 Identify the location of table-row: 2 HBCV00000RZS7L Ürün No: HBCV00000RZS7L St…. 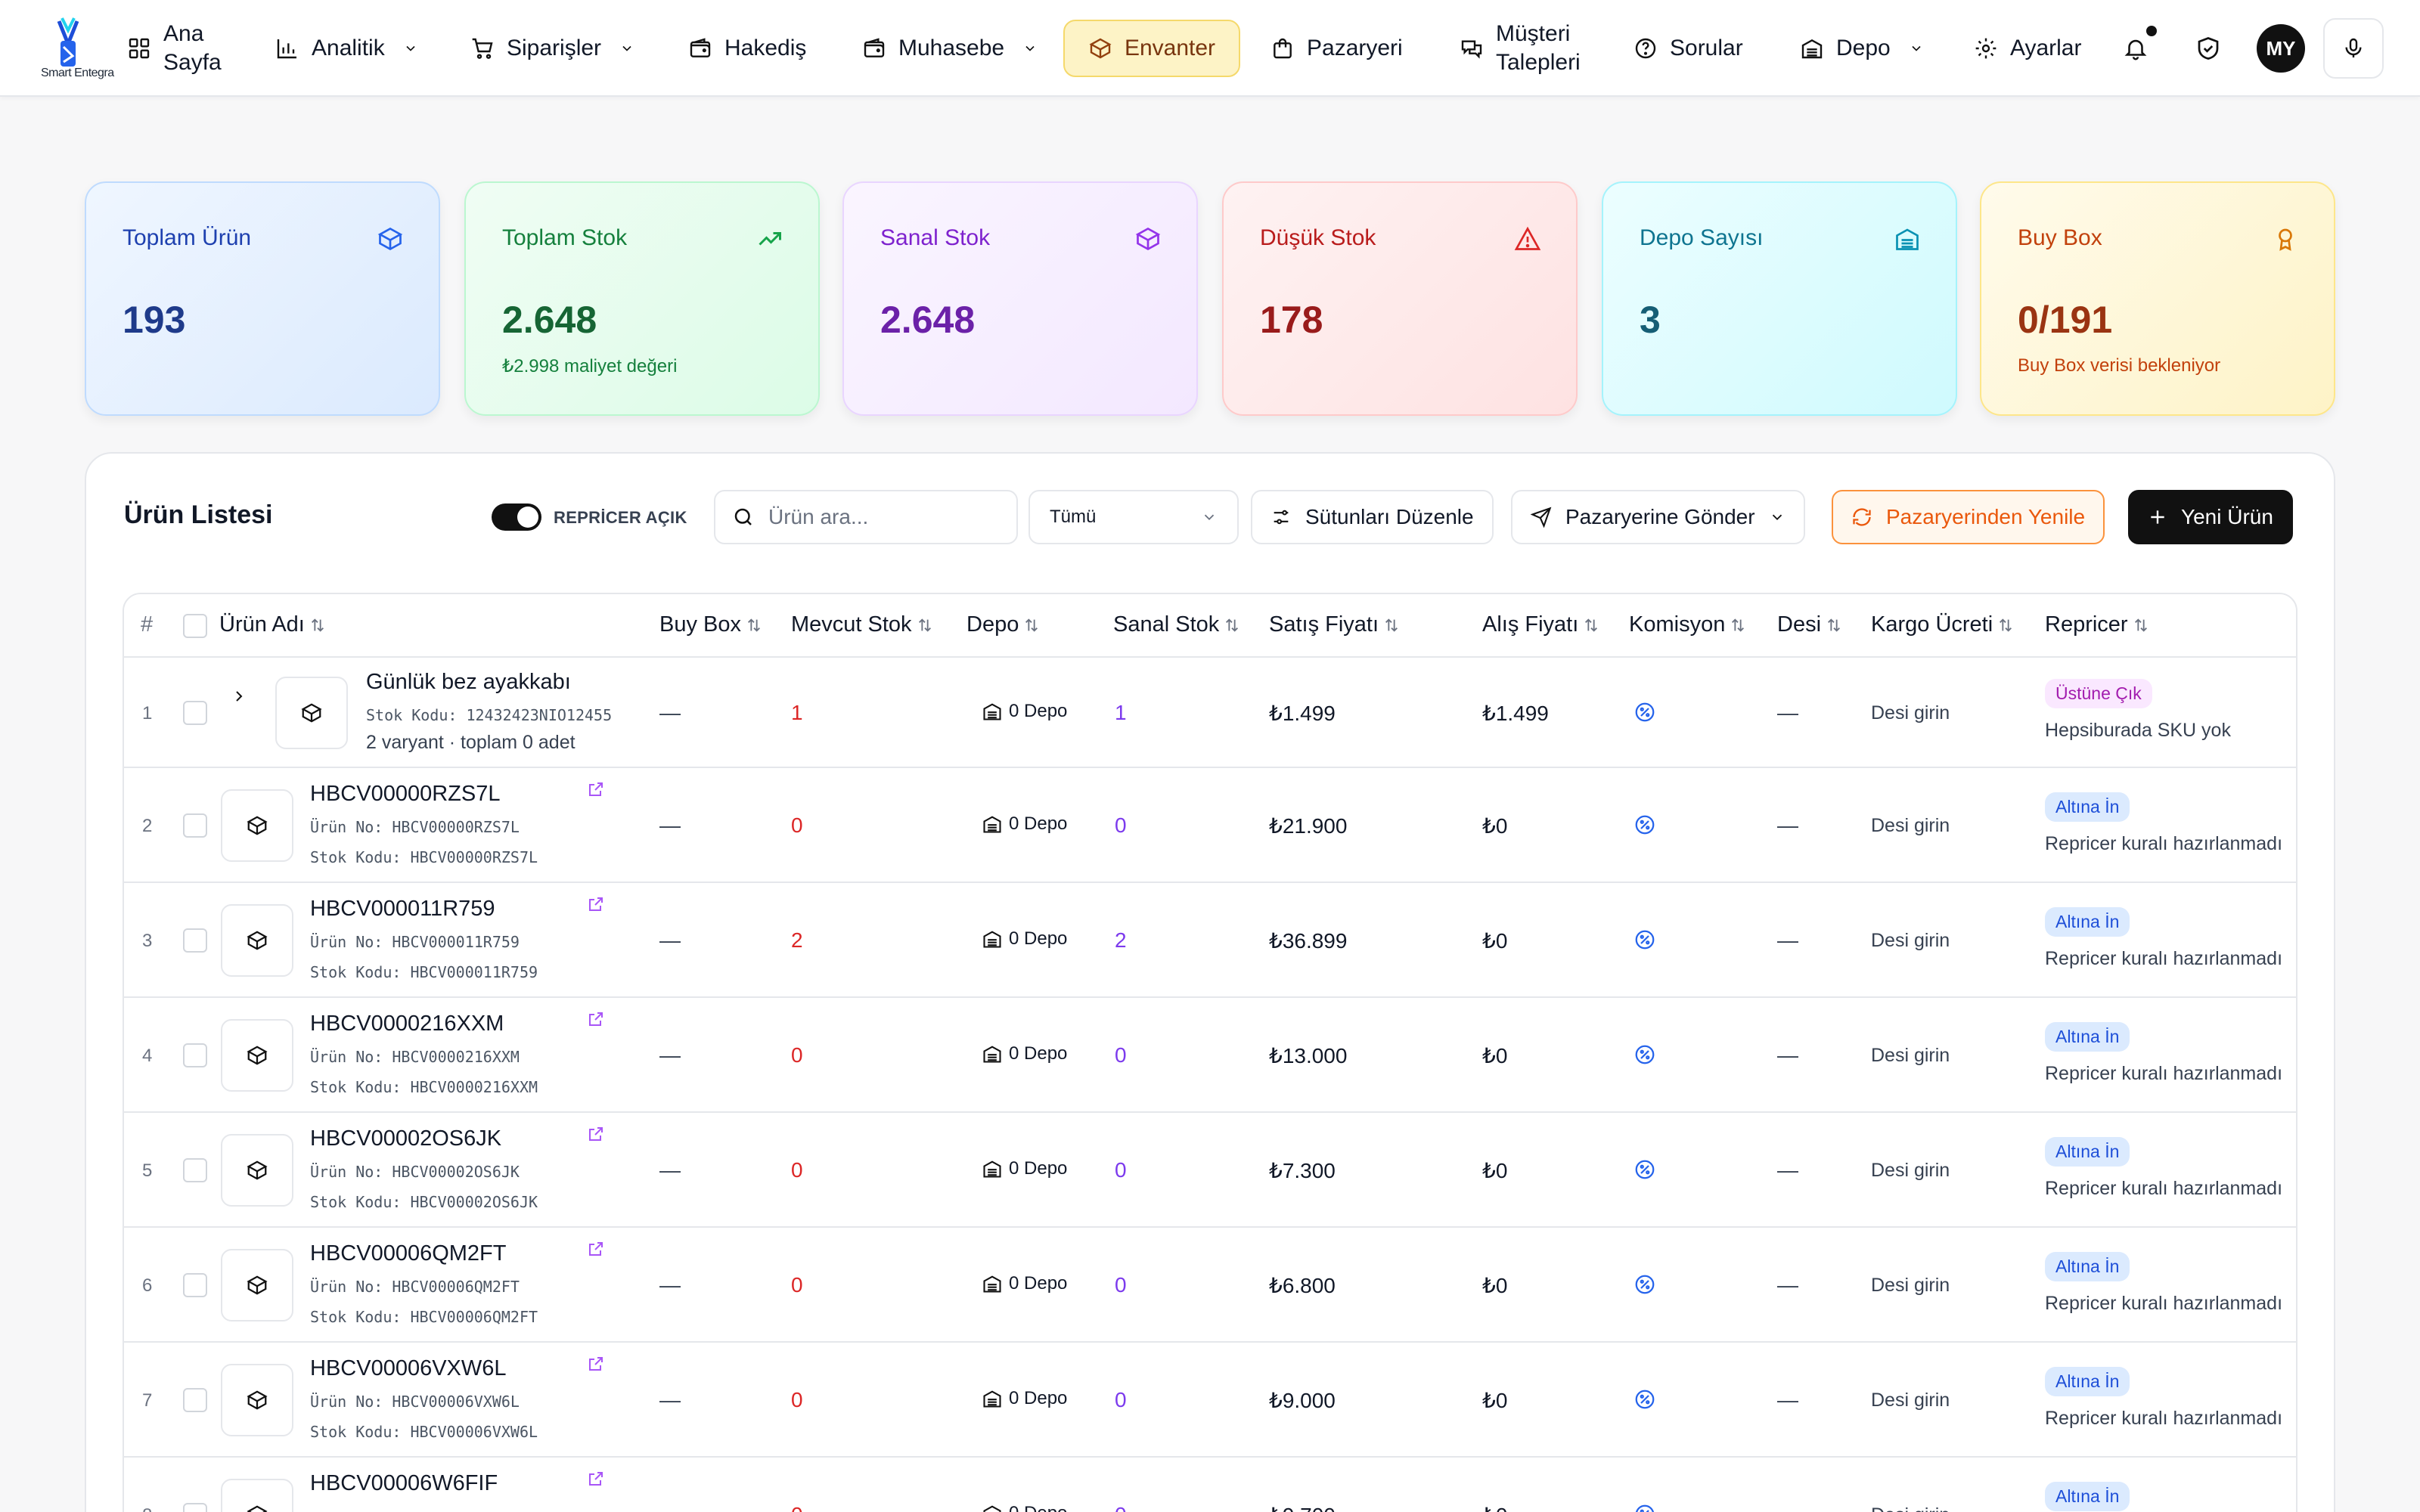
(1210, 826).